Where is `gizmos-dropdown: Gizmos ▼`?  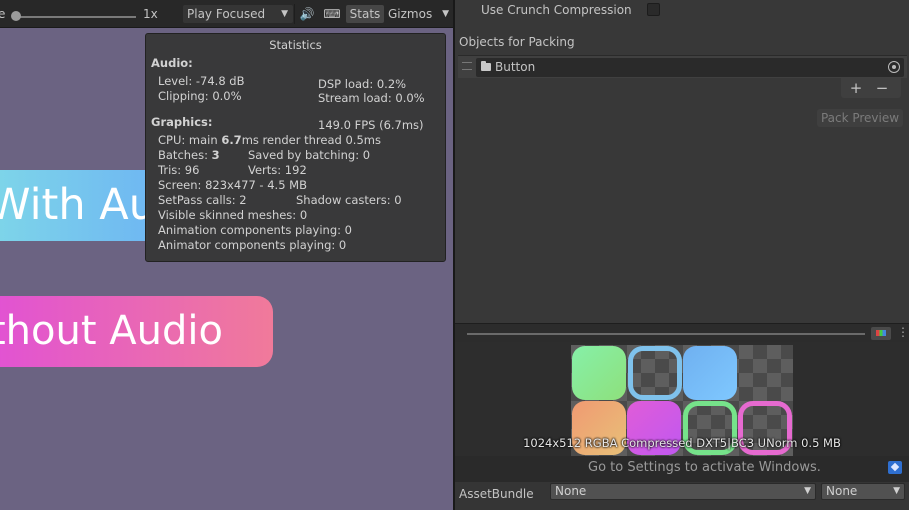 gizmos-dropdown: Gizmos ▼ is located at coordinates (419, 14).